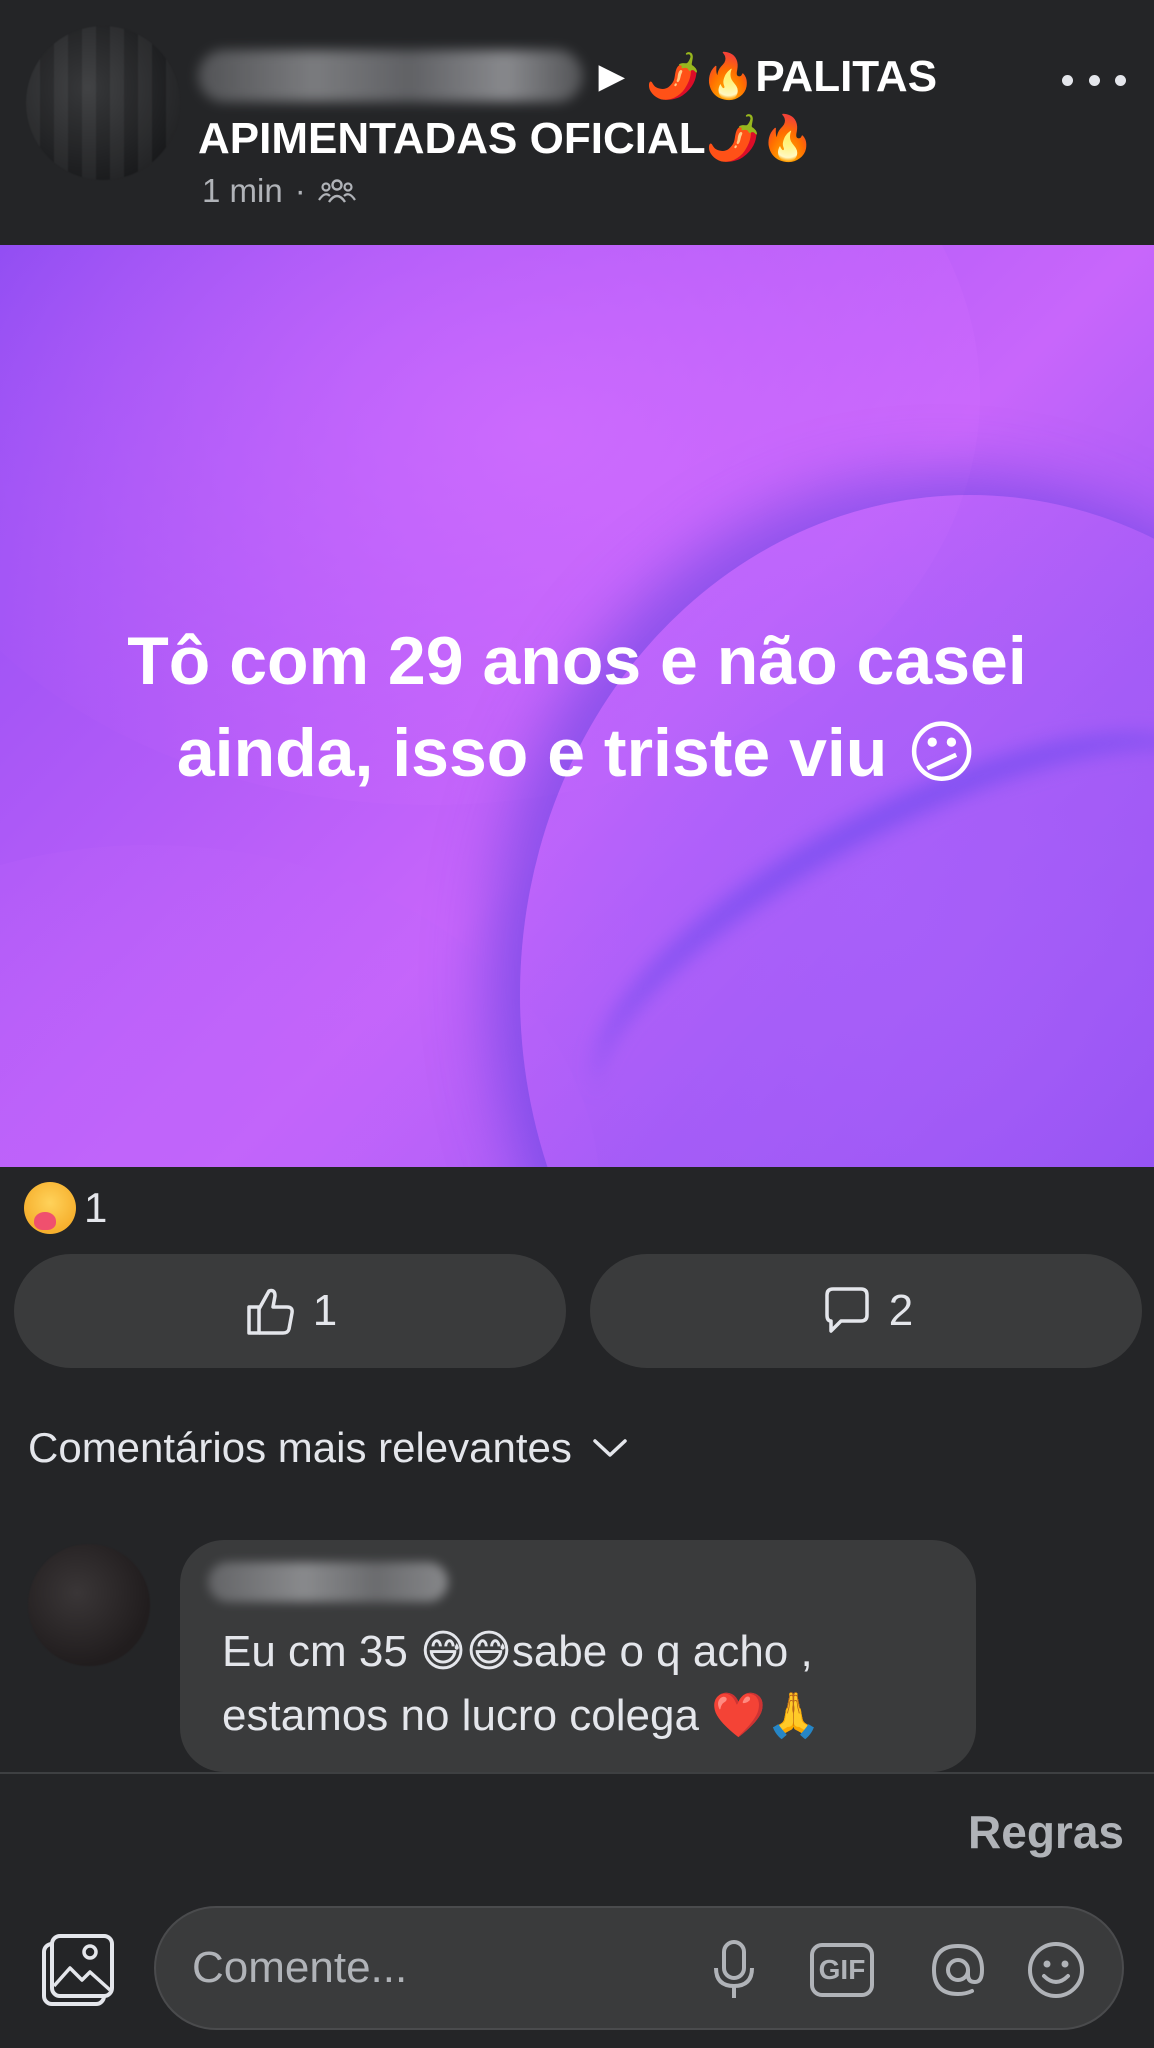 The image size is (1154, 2048). I want to click on group-icon, so click(336, 191).